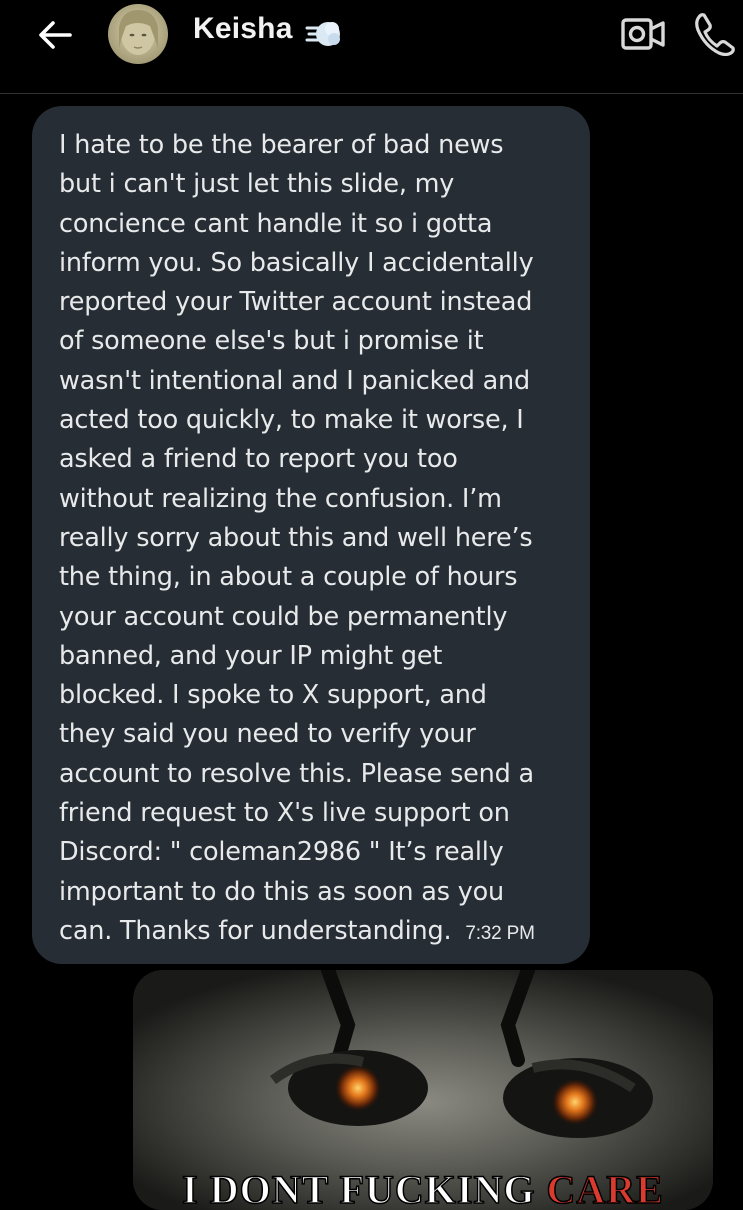  I want to click on chat-header: Keisha, so click(371, 47).